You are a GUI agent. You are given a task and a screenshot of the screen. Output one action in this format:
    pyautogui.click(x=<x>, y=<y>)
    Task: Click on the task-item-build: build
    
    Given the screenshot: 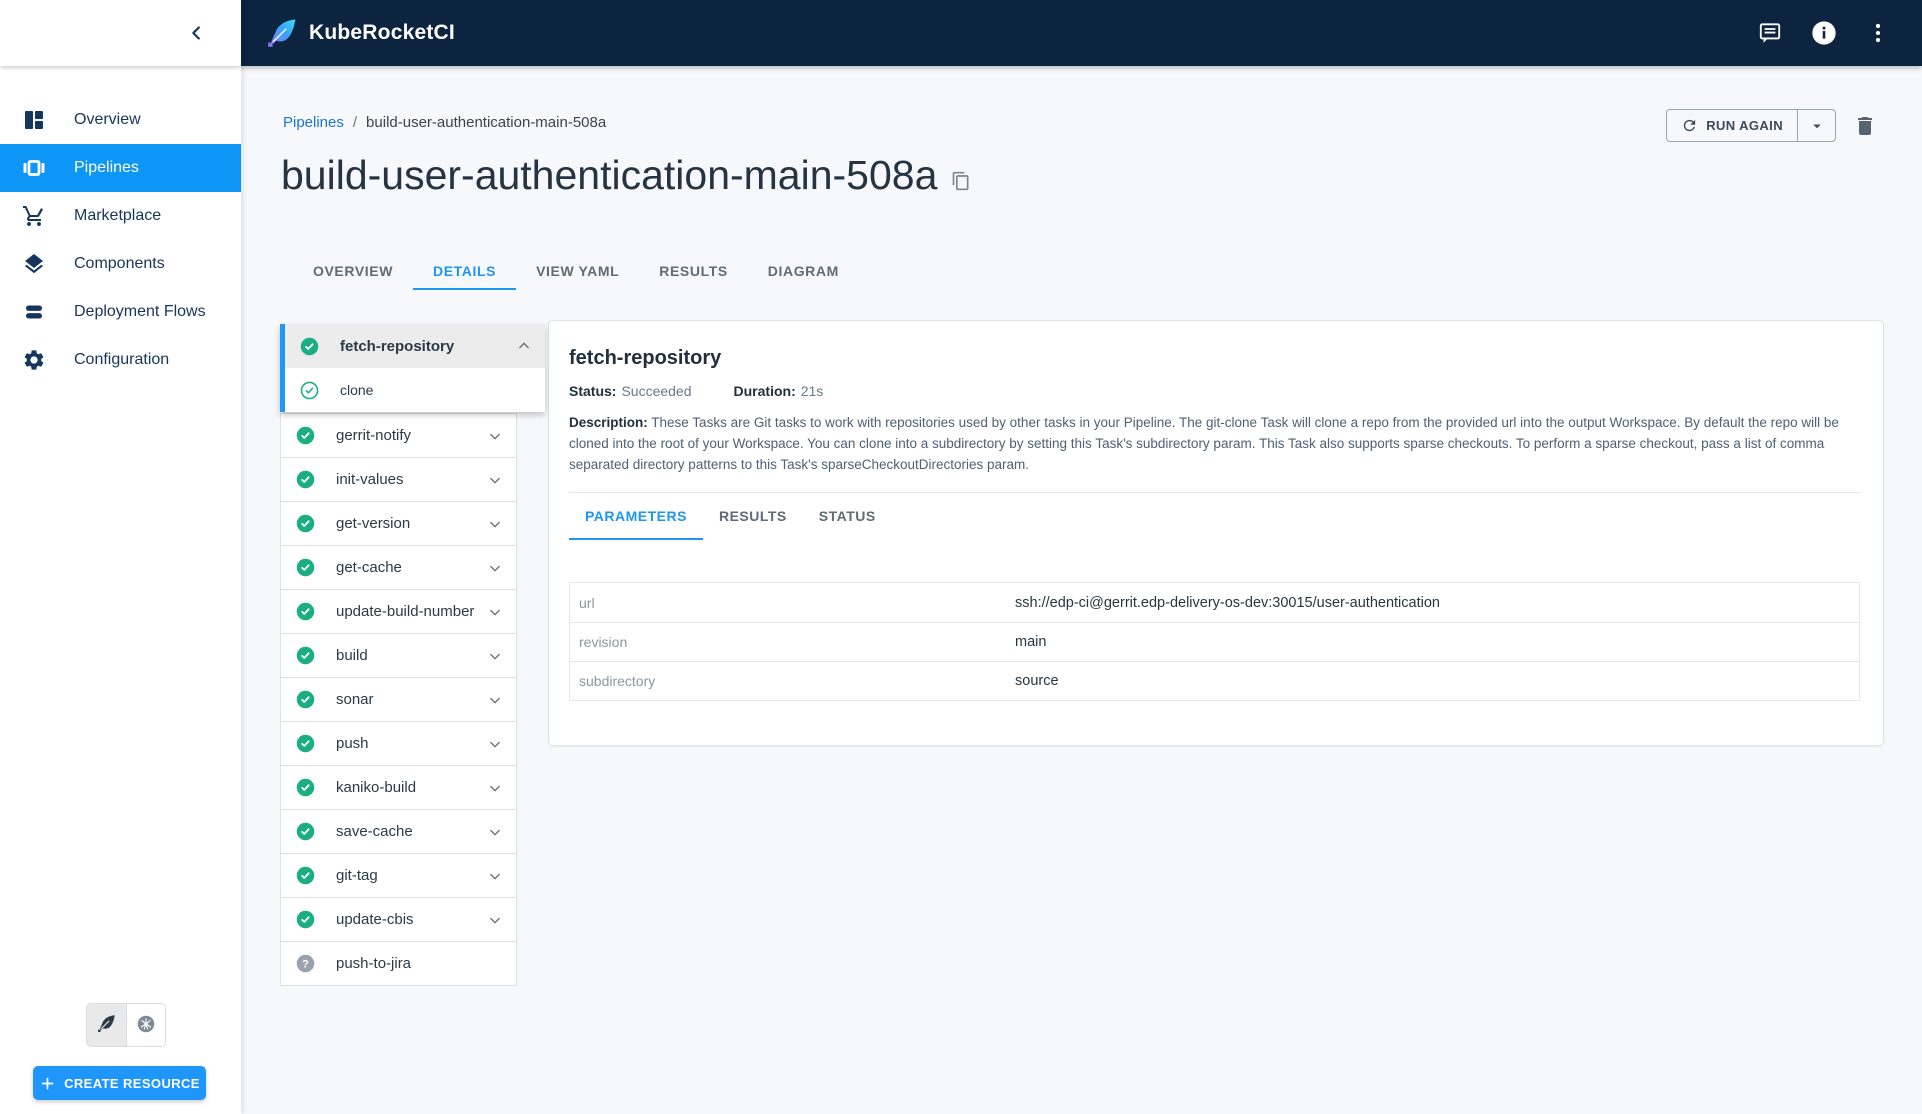 What is the action you would take?
    pyautogui.click(x=398, y=655)
    